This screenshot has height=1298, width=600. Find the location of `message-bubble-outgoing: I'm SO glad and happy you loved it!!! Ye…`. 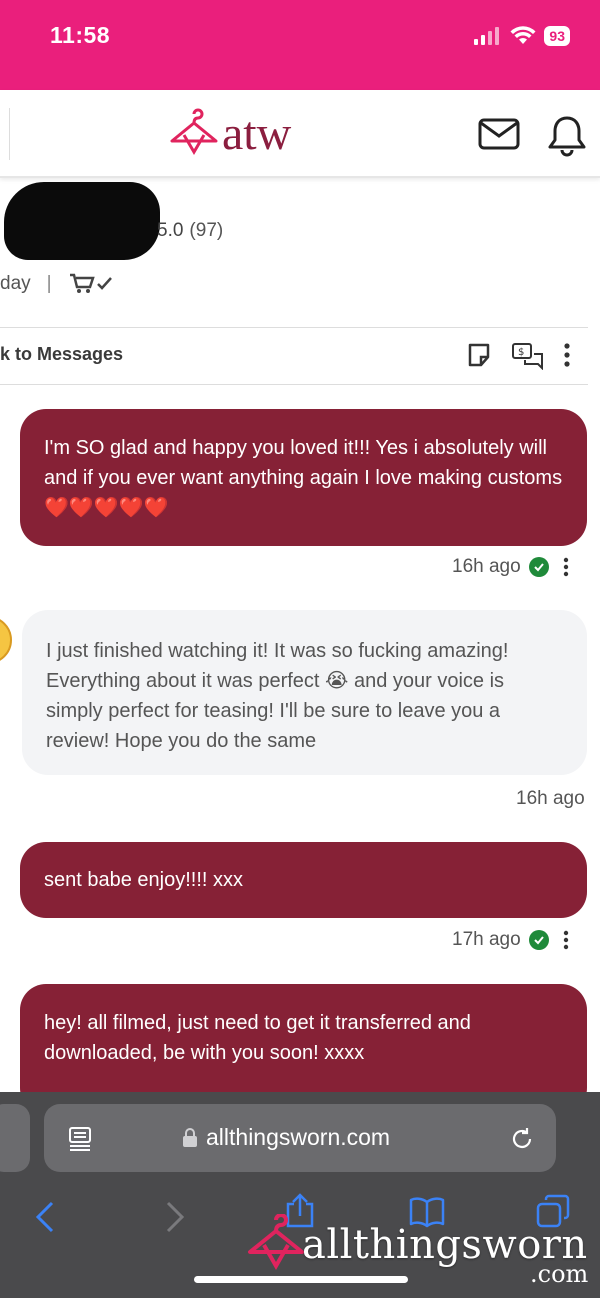

message-bubble-outgoing: I'm SO glad and happy you loved it!!! Ye… is located at coordinates (303, 477).